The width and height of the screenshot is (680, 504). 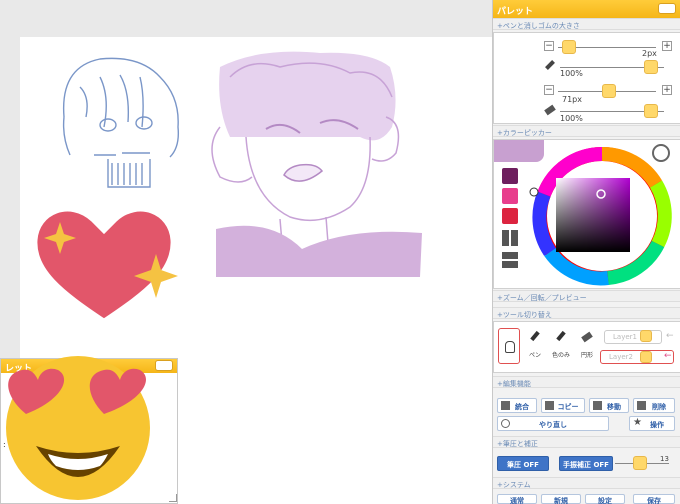 What do you see at coordinates (571, 118) in the screenshot?
I see `eraser-opacity-value: 100%` at bounding box center [571, 118].